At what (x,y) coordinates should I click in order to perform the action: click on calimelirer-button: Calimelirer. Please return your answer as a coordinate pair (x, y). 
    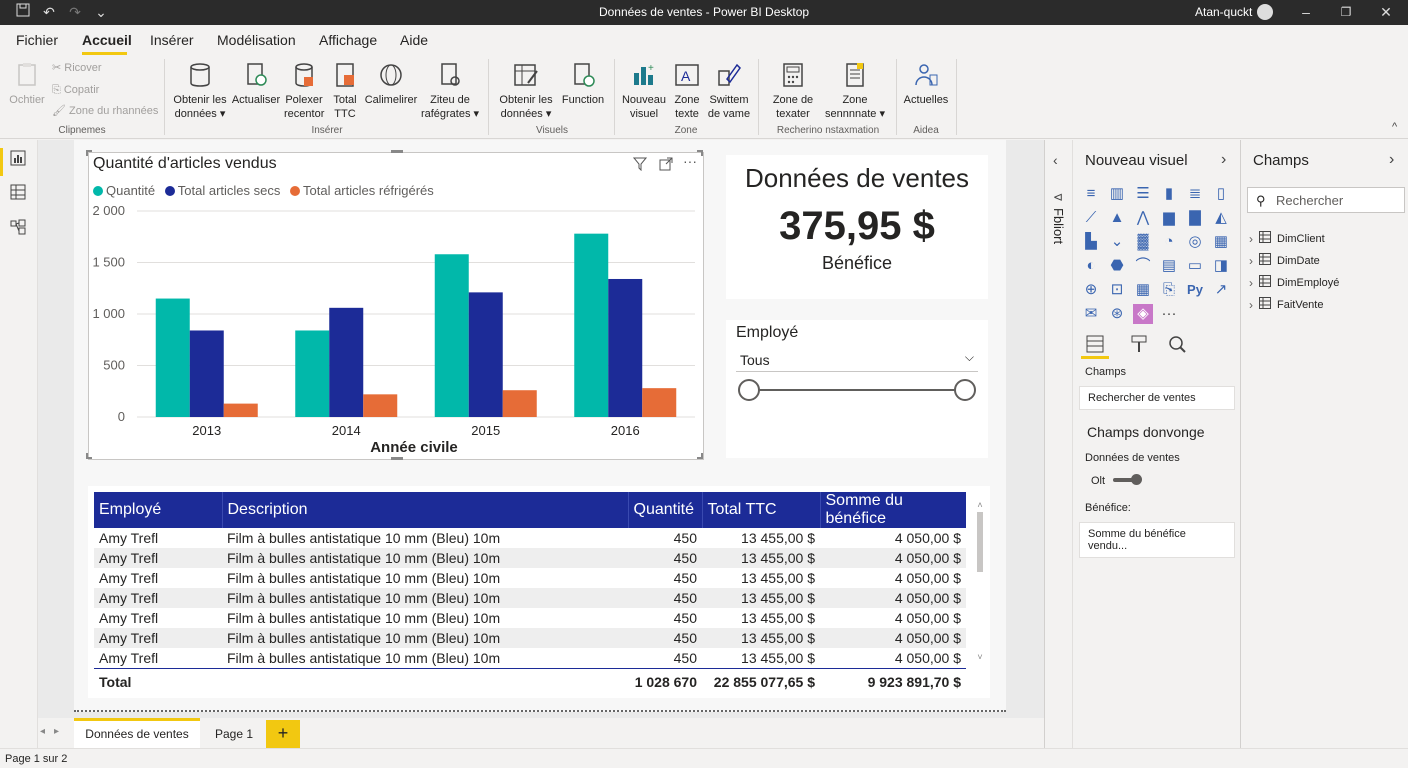
    Looking at the image, I should click on (391, 84).